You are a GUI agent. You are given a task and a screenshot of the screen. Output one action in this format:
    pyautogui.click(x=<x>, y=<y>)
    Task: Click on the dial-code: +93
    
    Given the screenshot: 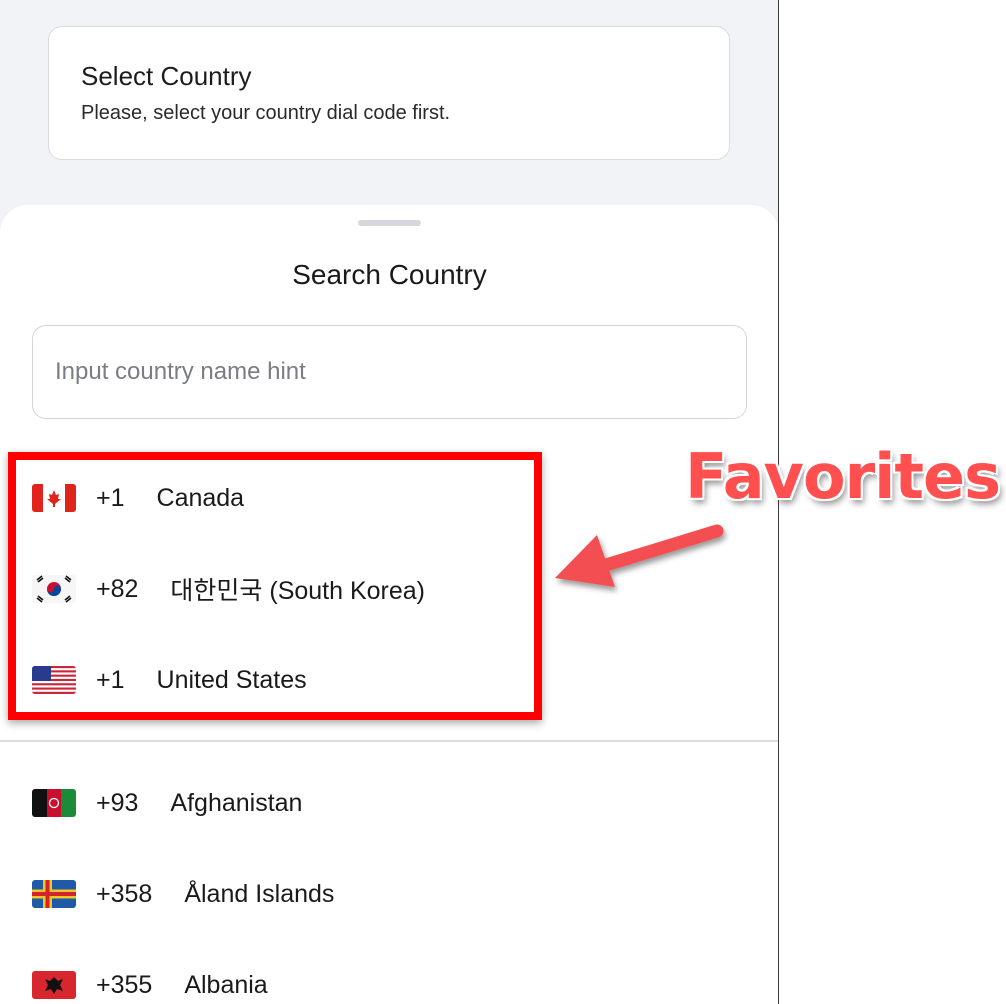 What is the action you would take?
    pyautogui.click(x=117, y=802)
    